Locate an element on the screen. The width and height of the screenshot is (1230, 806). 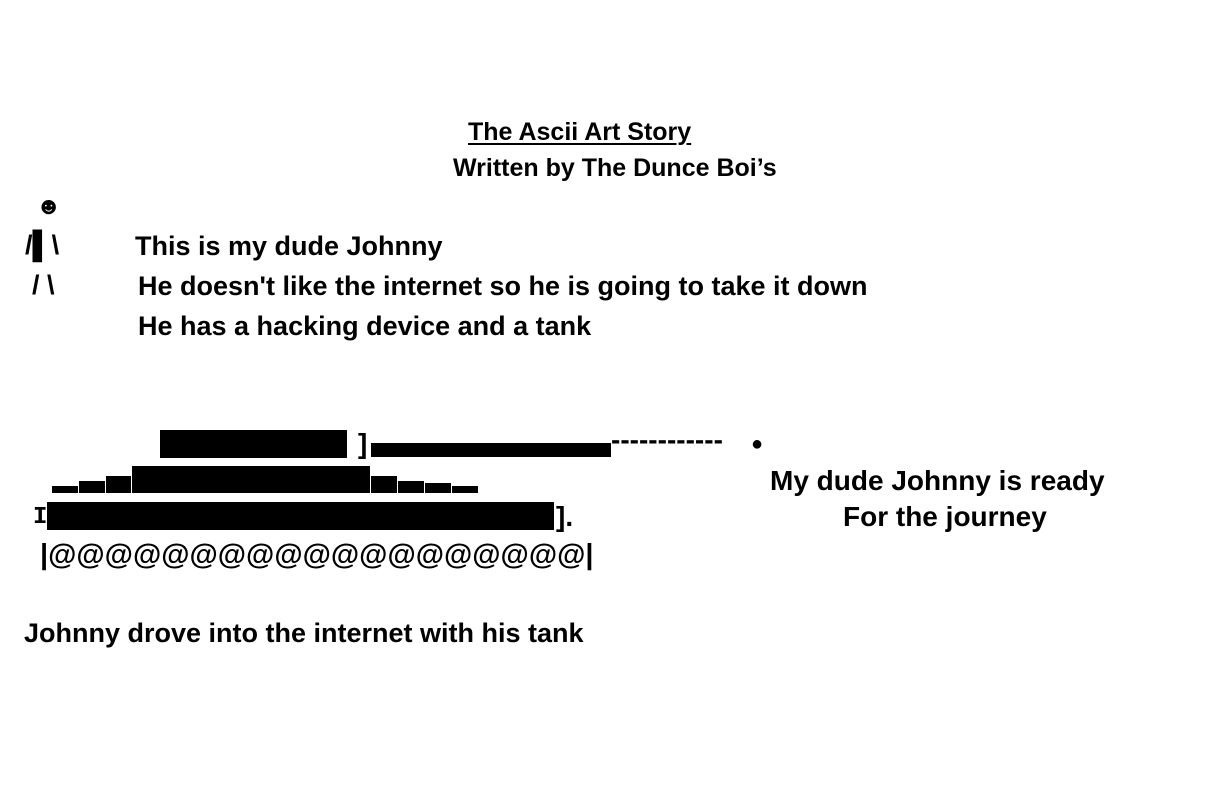
caption-journey: For the journey is located at coordinates (945, 516).